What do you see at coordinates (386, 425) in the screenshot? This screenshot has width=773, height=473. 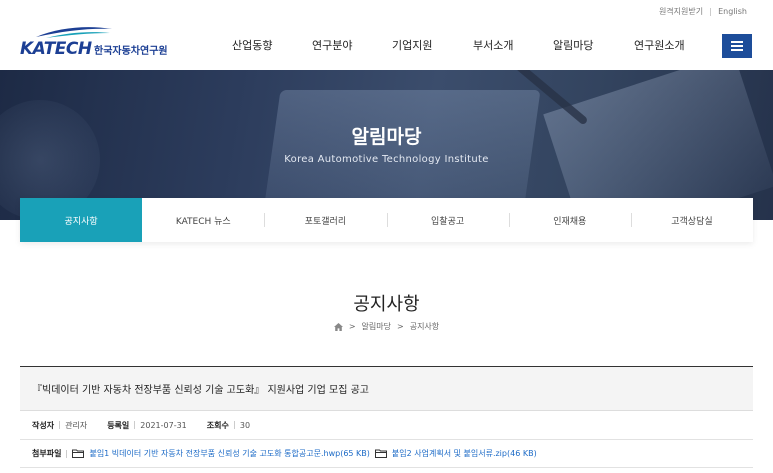 I see `post-meta: 작성자 관리자 등록일 2021-07-31 조회수 30` at bounding box center [386, 425].